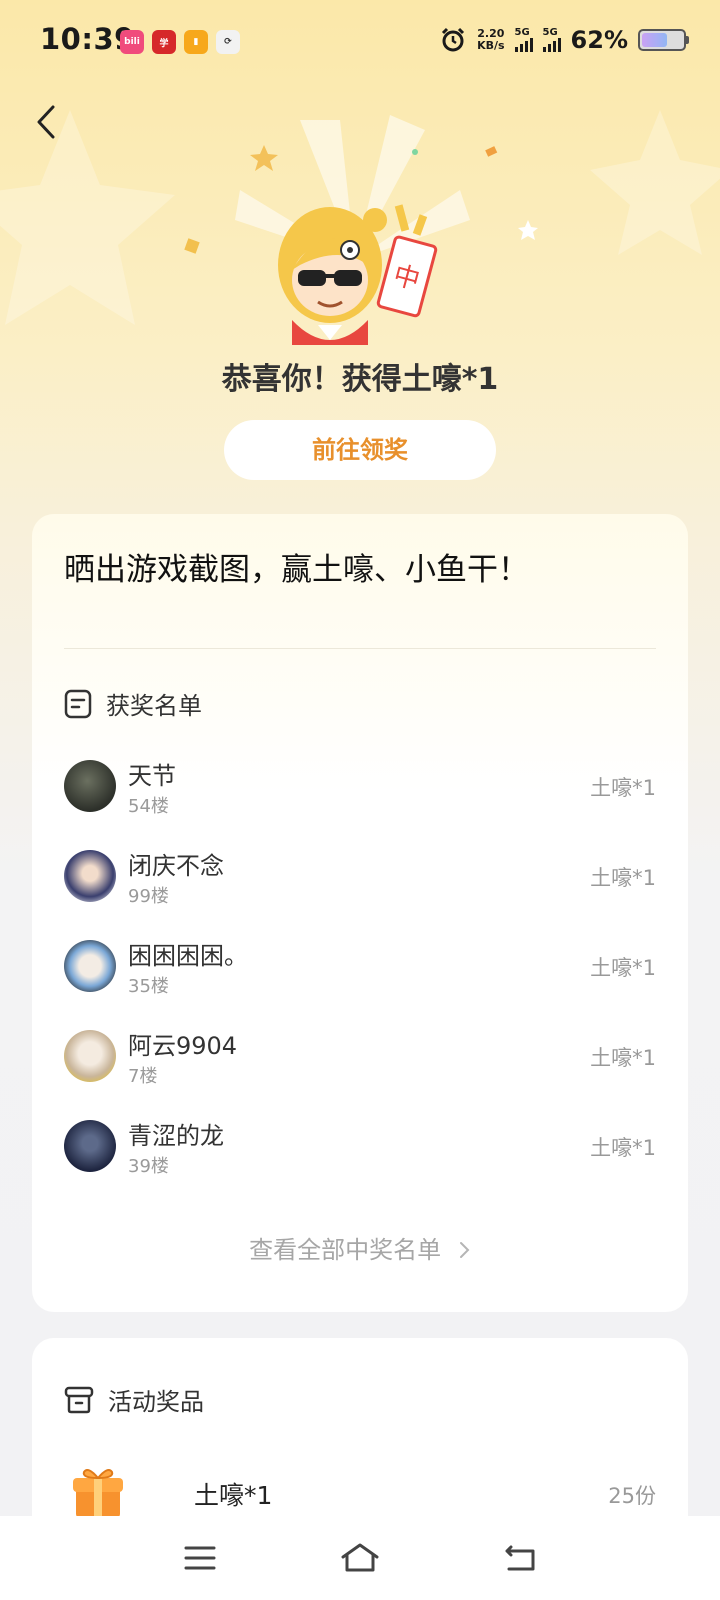 This screenshot has height=1600, width=720. Describe the element at coordinates (360, 450) in the screenshot. I see `claim-prize-button: 前往领奖` at that location.